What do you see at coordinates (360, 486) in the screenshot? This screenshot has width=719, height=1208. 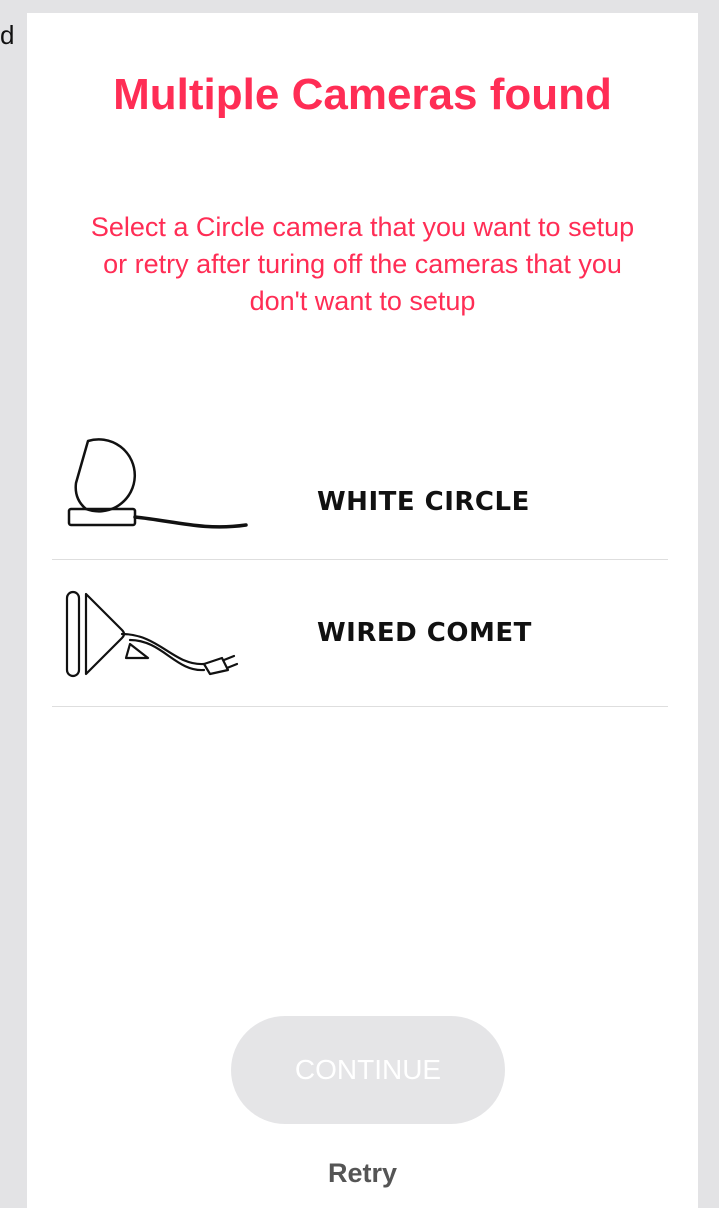 I see `camera-option-white-circle: WHITE CIRCLE` at bounding box center [360, 486].